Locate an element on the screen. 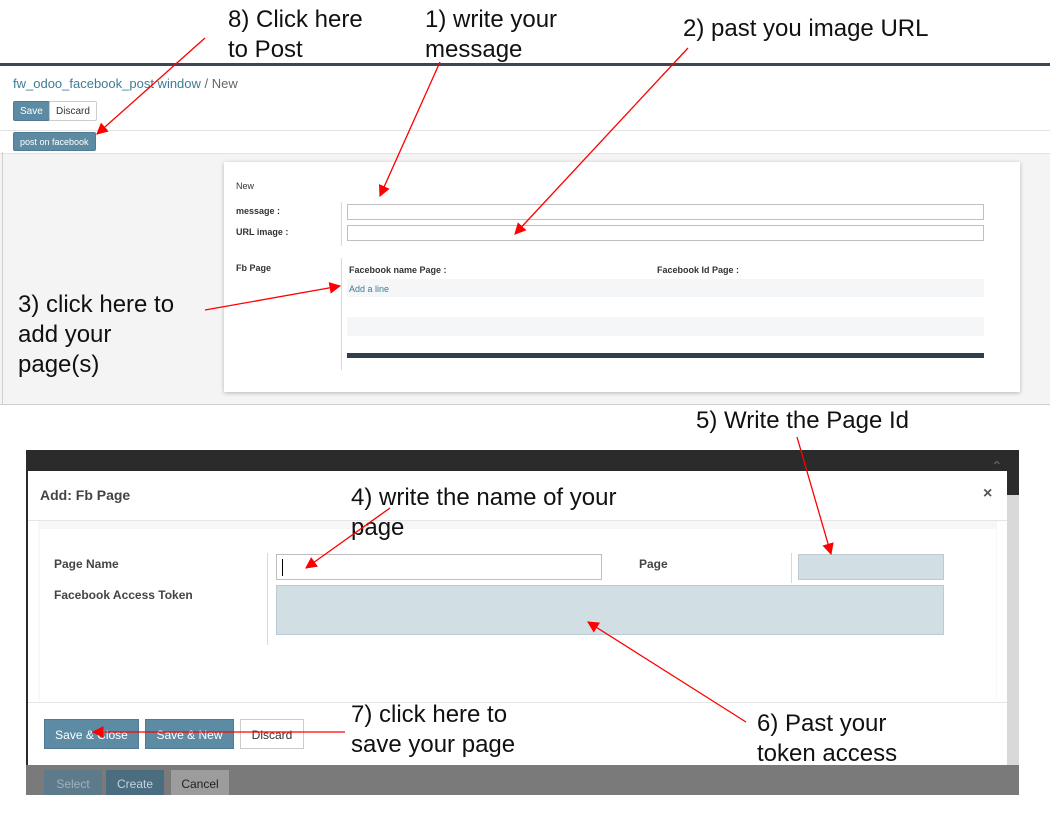  post-on-facebook-button: post on facebook is located at coordinates (54, 141).